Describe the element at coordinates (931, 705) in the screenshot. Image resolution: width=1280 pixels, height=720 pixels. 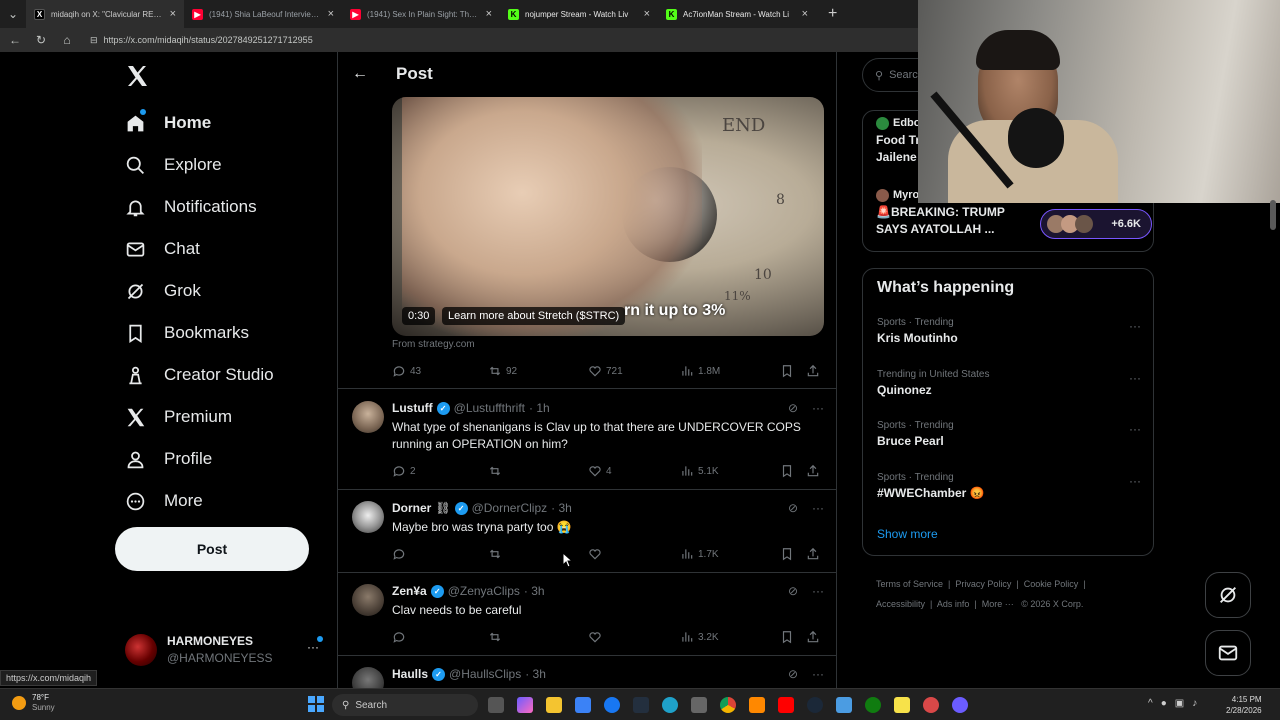
I see `game-icon` at that location.